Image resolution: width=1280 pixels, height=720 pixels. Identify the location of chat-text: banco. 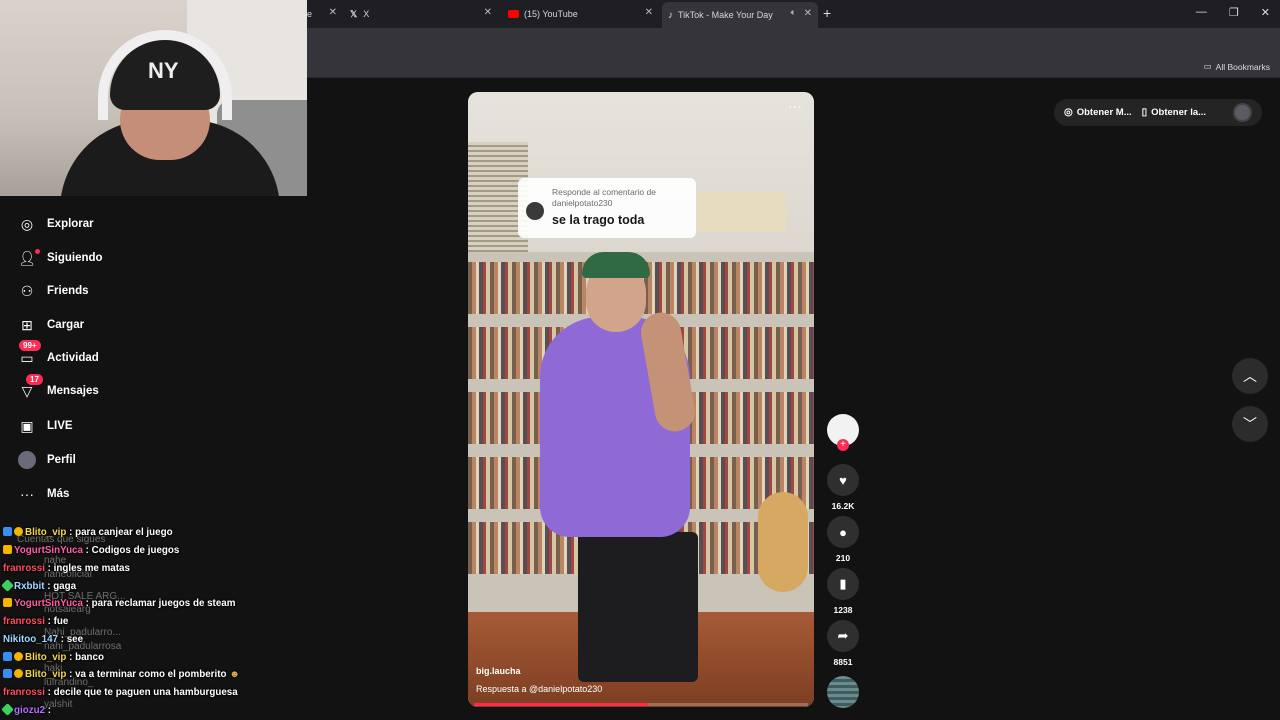
(89, 657).